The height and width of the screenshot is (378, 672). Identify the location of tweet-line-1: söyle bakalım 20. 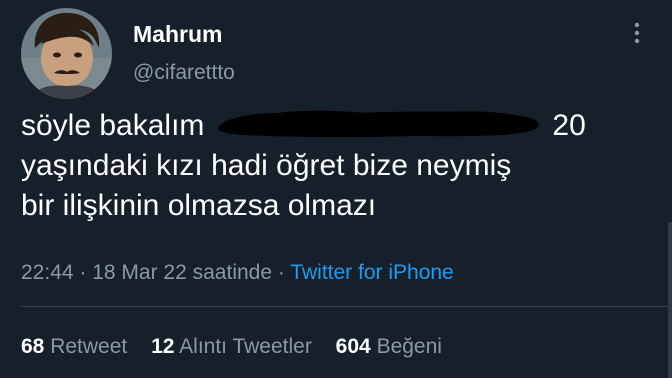
(341, 126).